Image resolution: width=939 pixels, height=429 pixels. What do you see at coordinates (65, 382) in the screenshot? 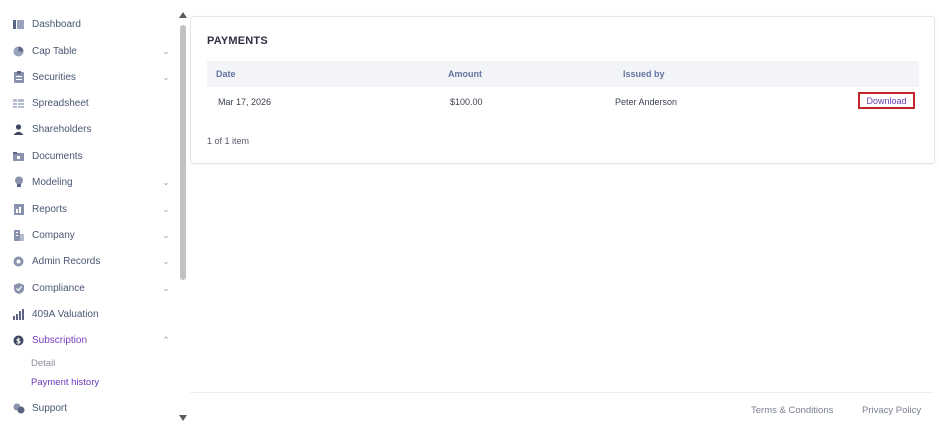
I see `sidebar-subitem-payment-history: Payment history` at bounding box center [65, 382].